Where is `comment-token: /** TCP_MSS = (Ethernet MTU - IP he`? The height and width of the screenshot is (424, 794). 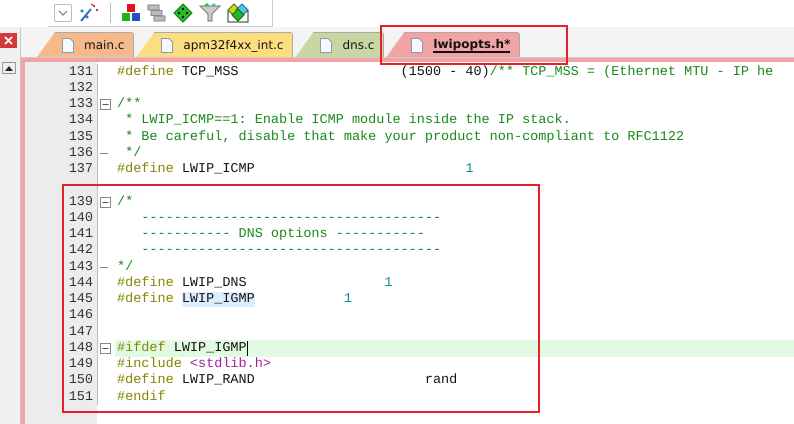 comment-token: /** TCP_MSS = (Ethernet MTU - IP he is located at coordinates (632, 72).